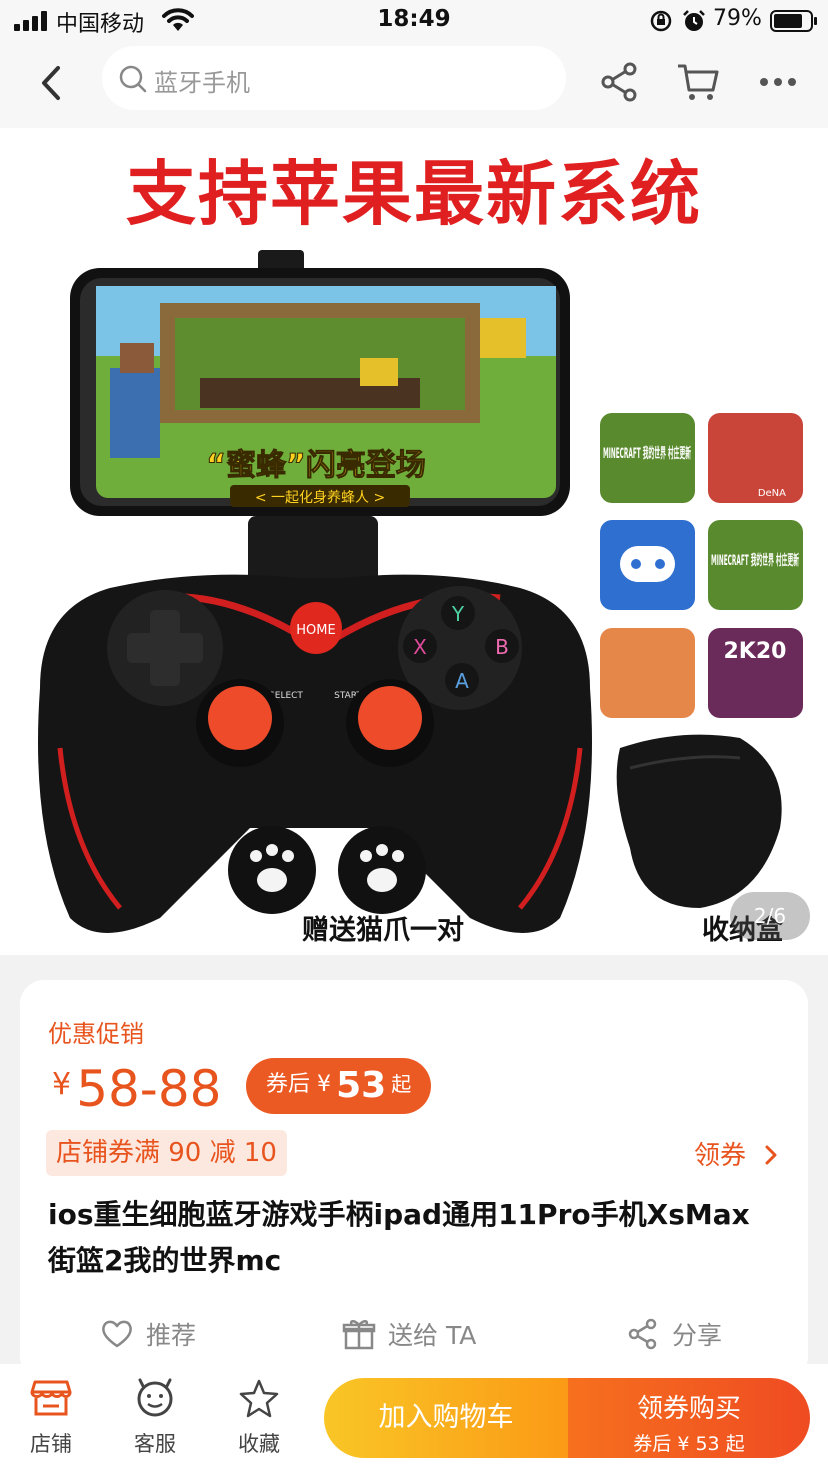 The height and width of the screenshot is (1472, 828). Describe the element at coordinates (793, 21) in the screenshot. I see `battery-icon` at that location.